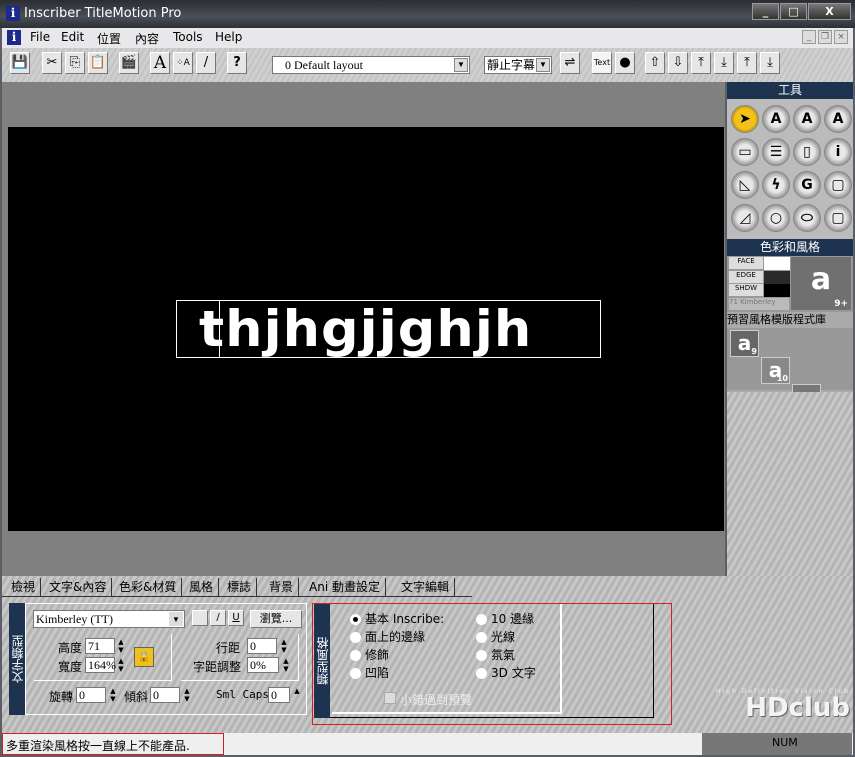  What do you see at coordinates (345, 587) in the screenshot?
I see `tab-animation: Ani 動畫設定` at bounding box center [345, 587].